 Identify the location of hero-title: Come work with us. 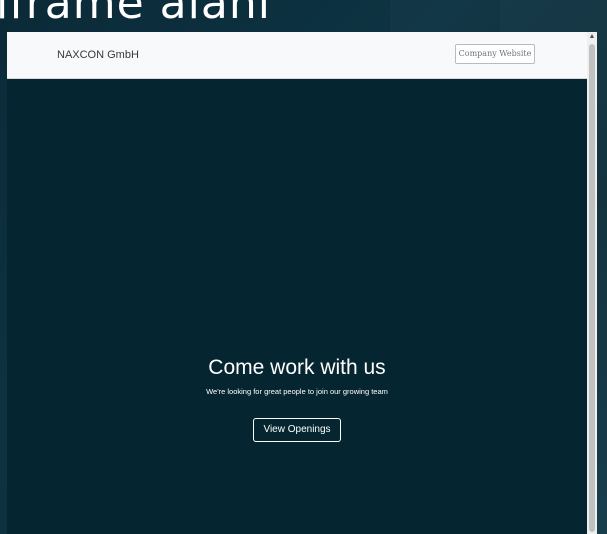
(297, 367).